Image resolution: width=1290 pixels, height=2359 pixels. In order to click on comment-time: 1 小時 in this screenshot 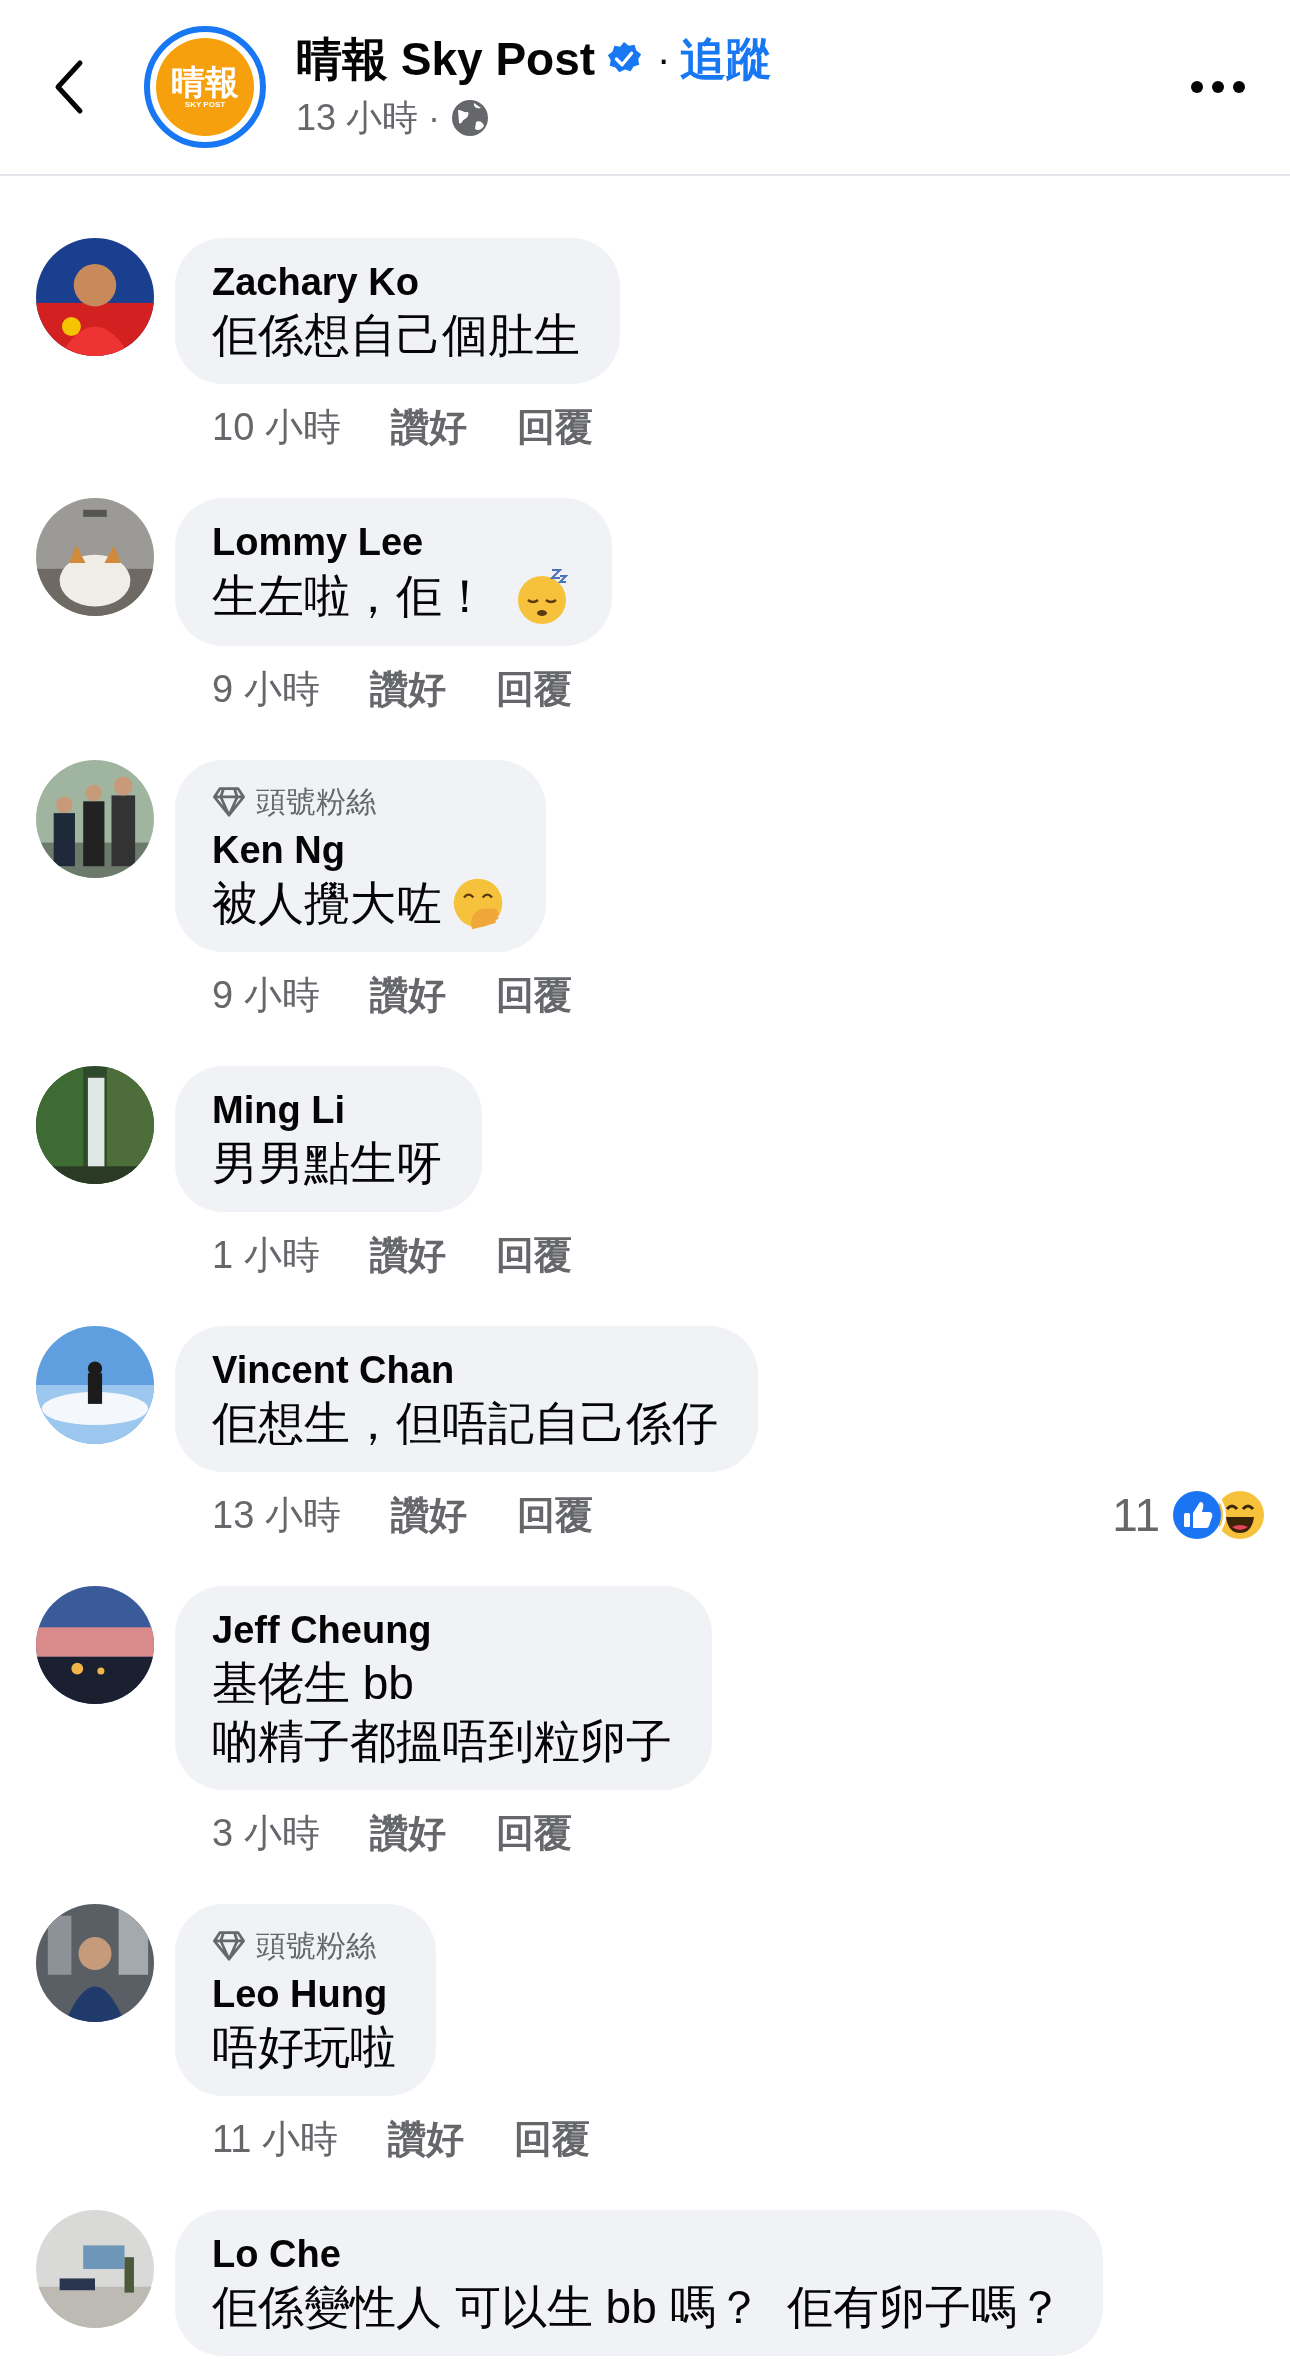, I will do `click(266, 1255)`.